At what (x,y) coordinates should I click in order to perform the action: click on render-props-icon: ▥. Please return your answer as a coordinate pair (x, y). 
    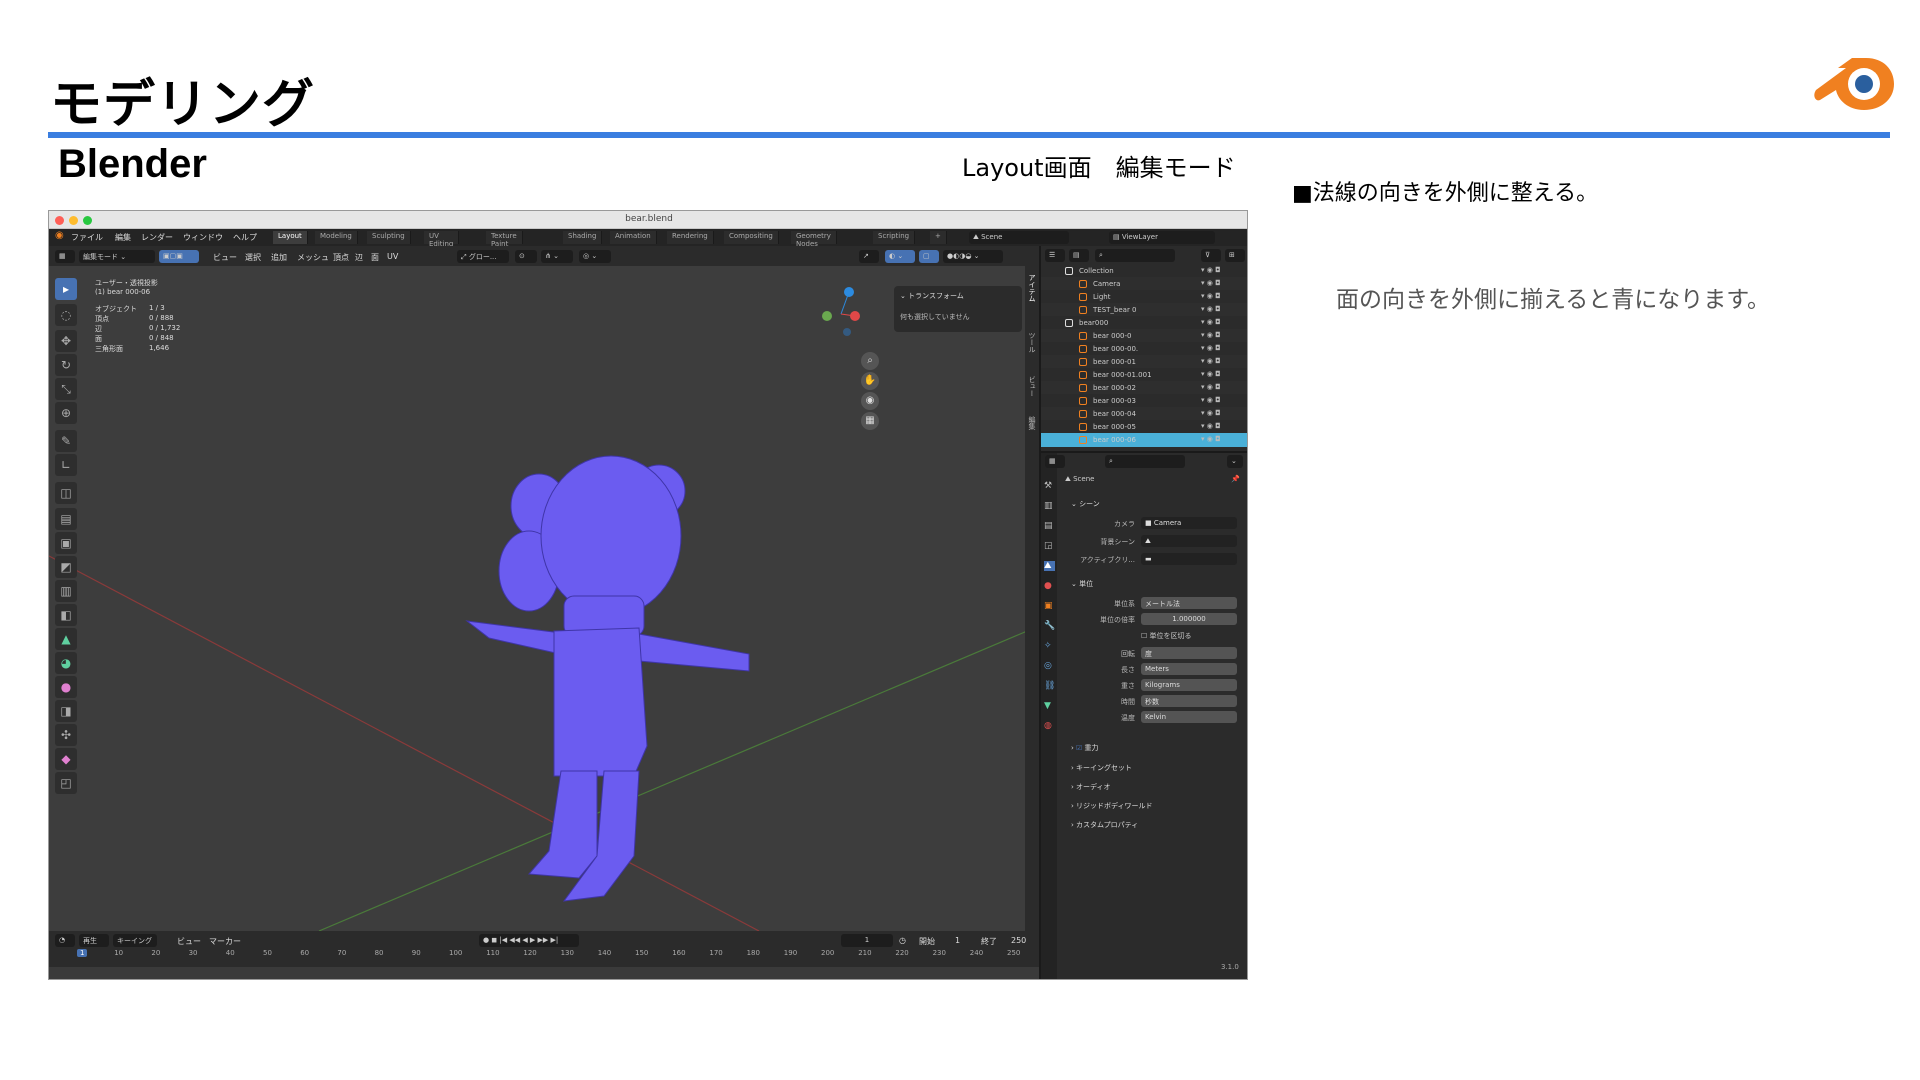
    Looking at the image, I should click on (1048, 506).